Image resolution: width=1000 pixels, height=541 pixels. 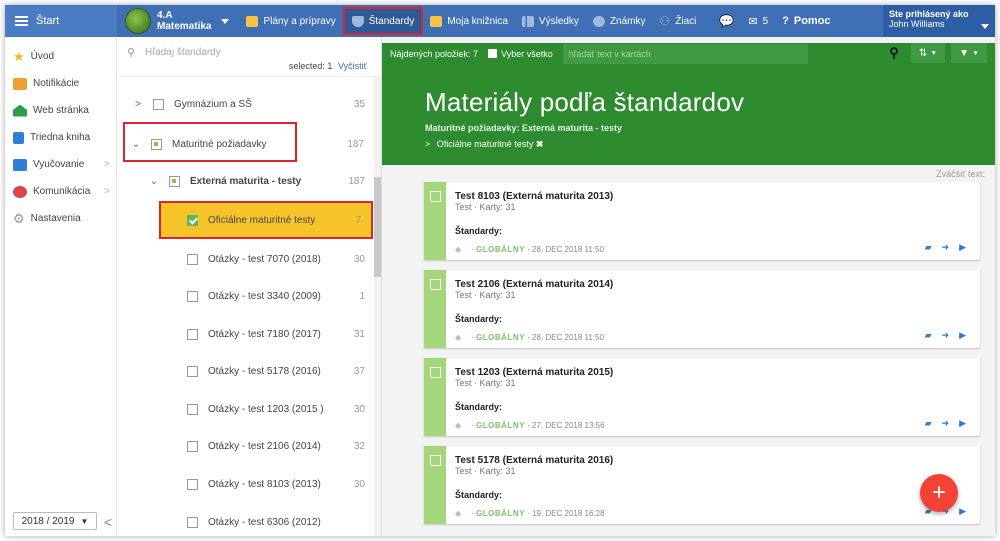 I want to click on class-subject: Matematika, so click(x=184, y=26).